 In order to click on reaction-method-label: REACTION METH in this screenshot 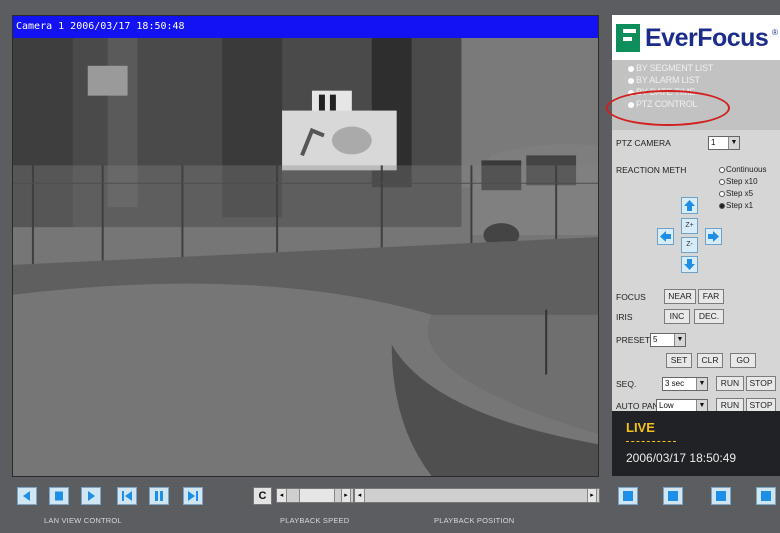, I will do `click(651, 170)`.